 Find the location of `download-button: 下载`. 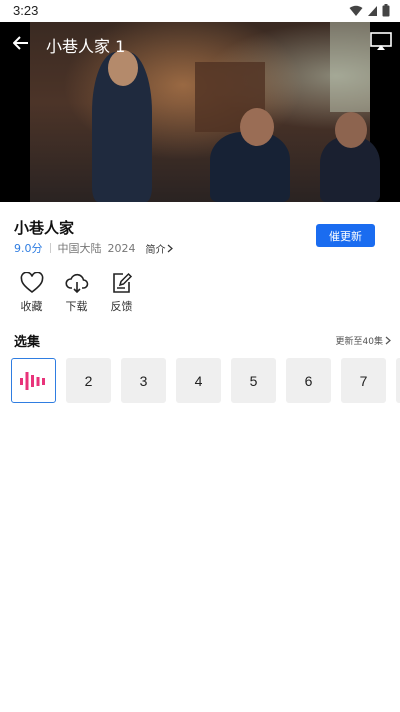

download-button: 下载 is located at coordinates (76, 293).